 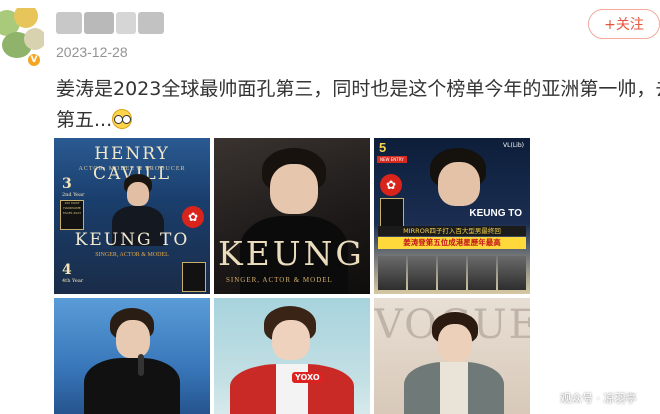 I want to click on post-timestamp: 2023-12-28, so click(x=92, y=52).